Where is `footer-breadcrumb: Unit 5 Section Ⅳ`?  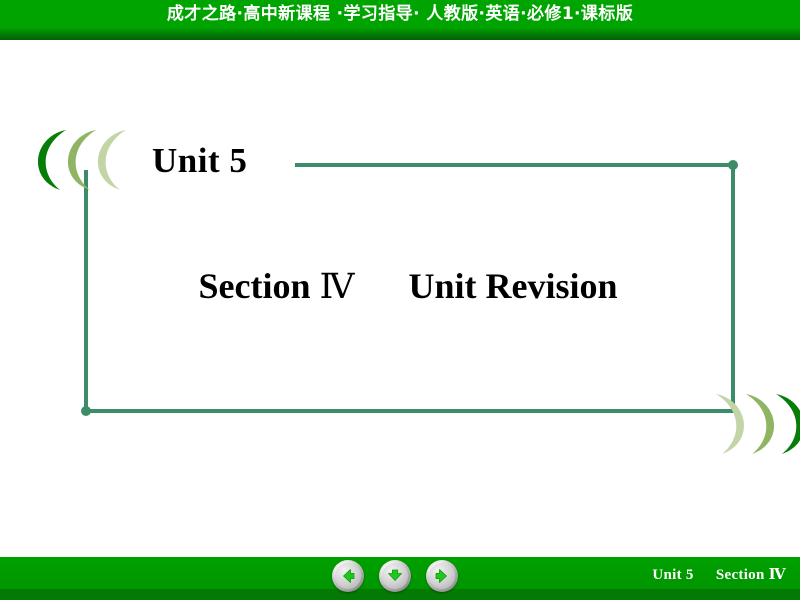
footer-breadcrumb: Unit 5 Section Ⅳ is located at coordinates (719, 574).